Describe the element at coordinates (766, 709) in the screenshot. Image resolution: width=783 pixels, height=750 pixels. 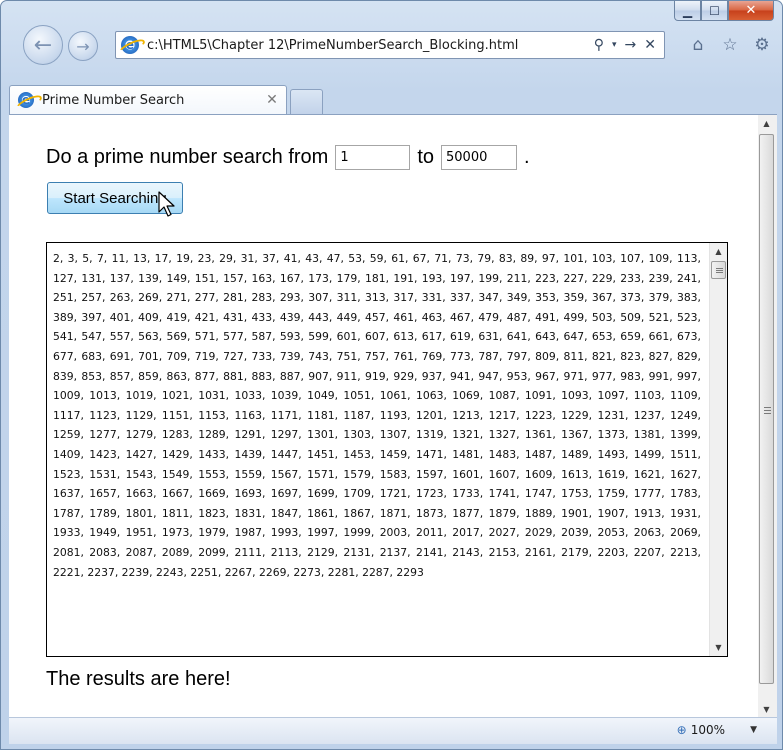
I see `page-scroll-down-arrow-icon: ▼` at that location.